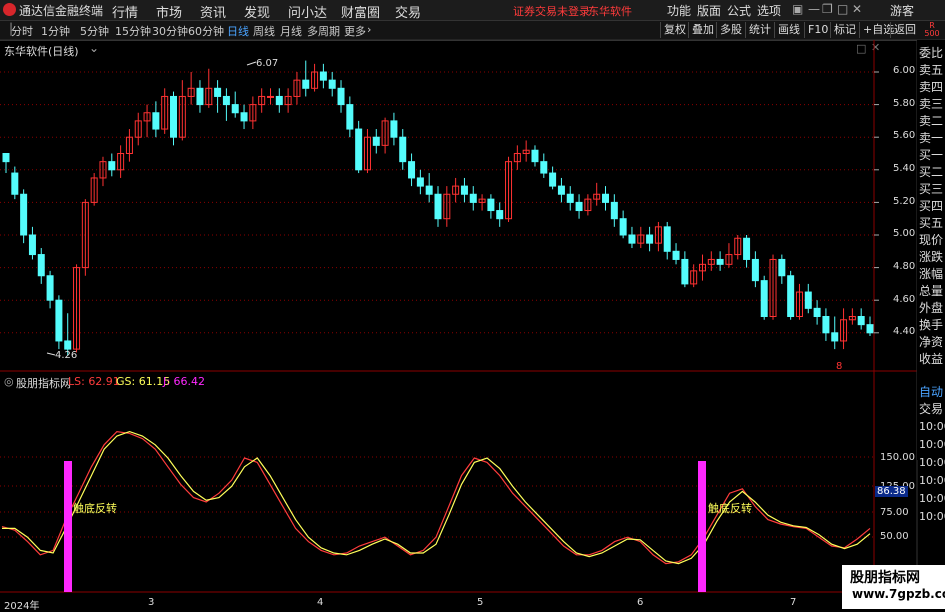 Image resolution: width=945 pixels, height=612 pixels. Describe the element at coordinates (931, 240) in the screenshot. I see `quote-item: 现价` at that location.